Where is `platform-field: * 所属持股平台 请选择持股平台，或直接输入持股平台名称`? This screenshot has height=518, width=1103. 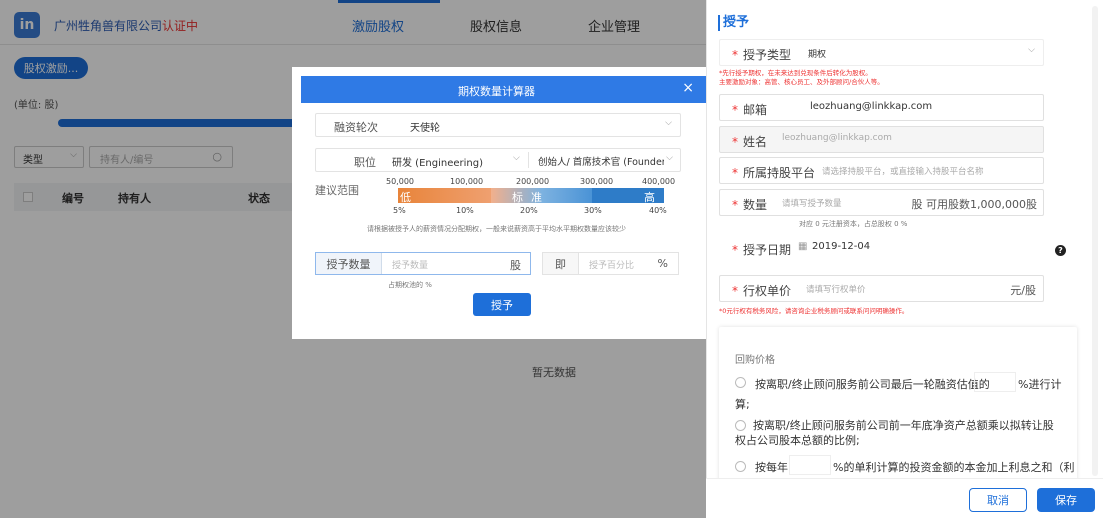
platform-field: * 所属持股平台 请选择持股平台，或直接输入持股平台名称 is located at coordinates (881, 170).